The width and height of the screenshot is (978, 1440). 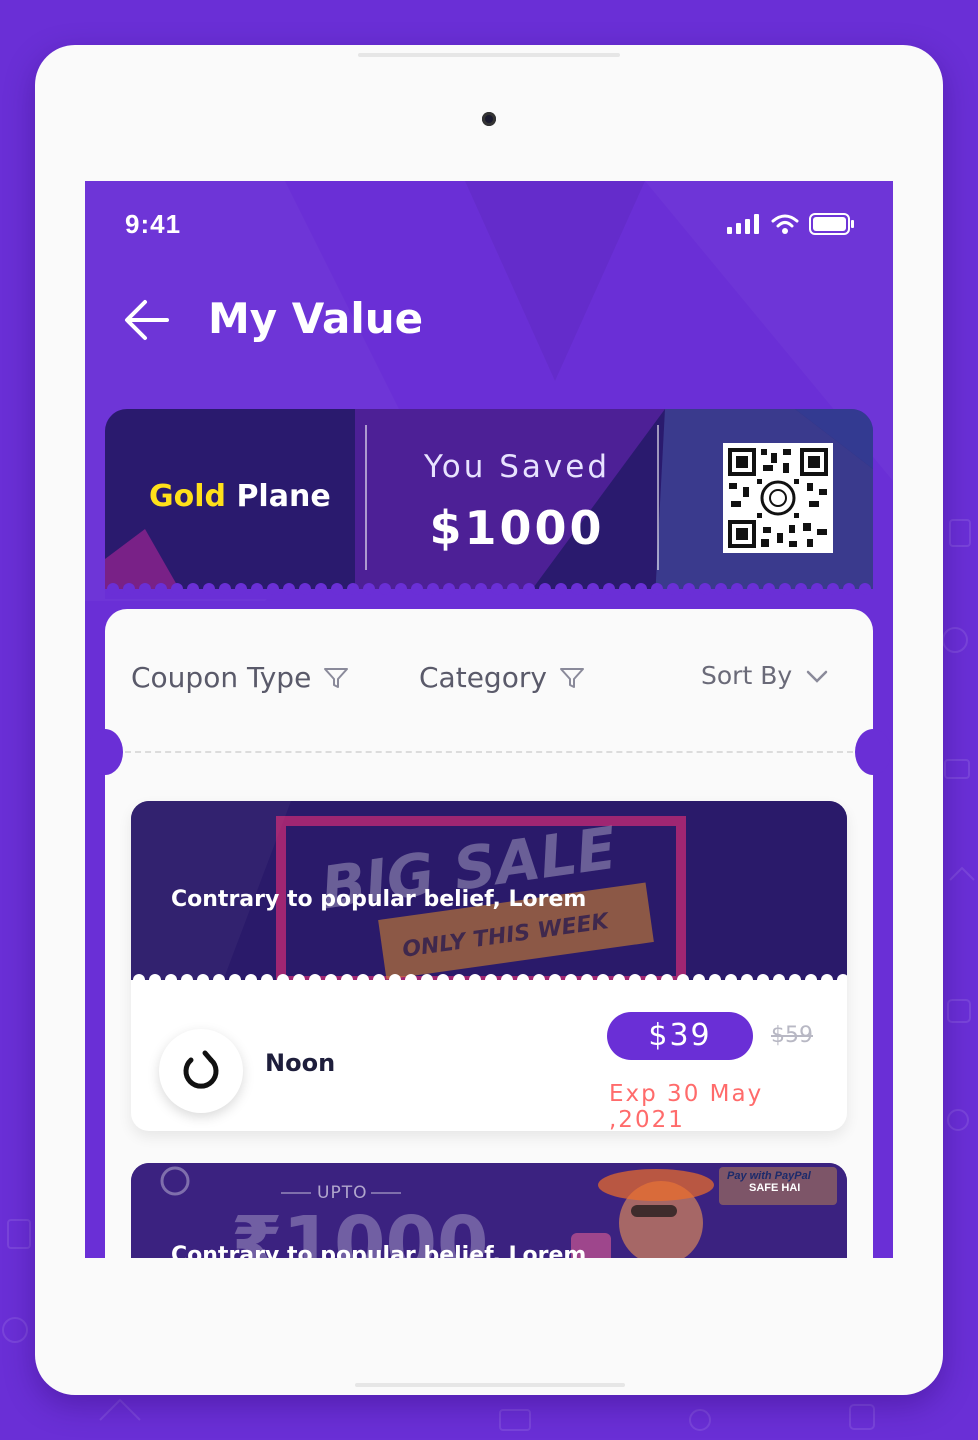 I want to click on savings-card: Gold Plane You Saved $1000, so click(x=489, y=504).